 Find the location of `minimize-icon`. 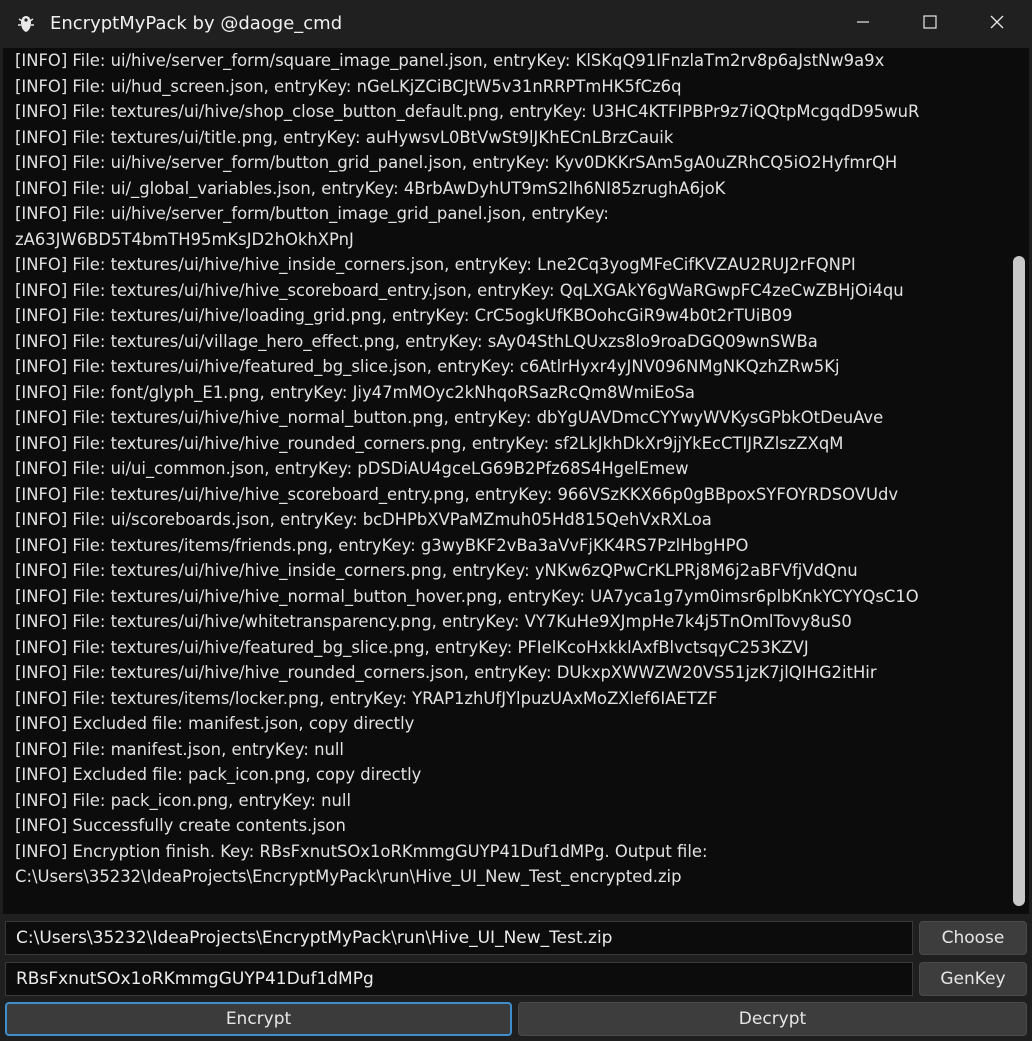

minimize-icon is located at coordinates (863, 24).